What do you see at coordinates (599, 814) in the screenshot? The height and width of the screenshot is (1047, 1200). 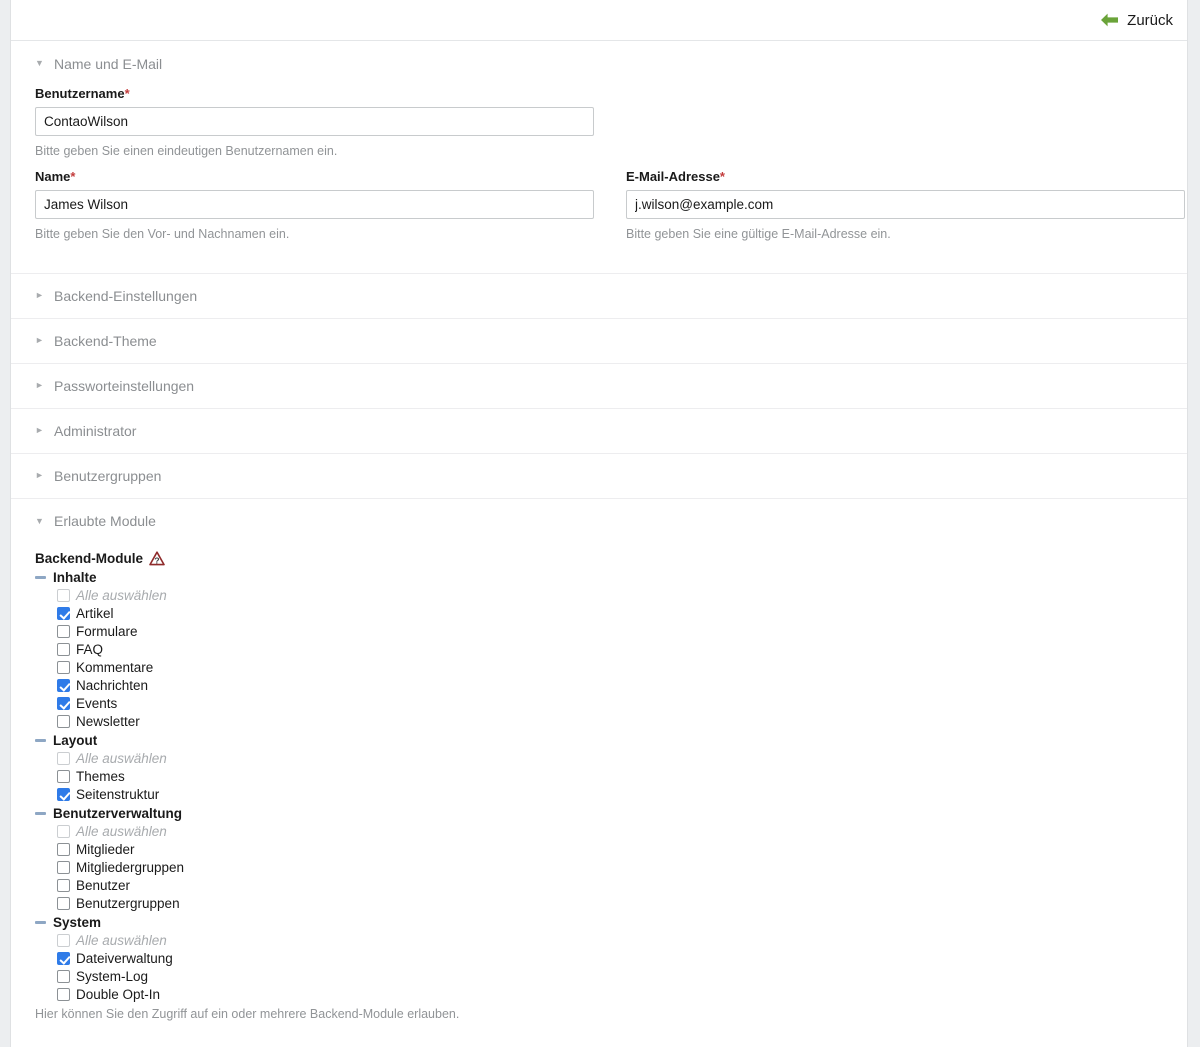 I see `module-group-header: Benutzerverwaltung` at bounding box center [599, 814].